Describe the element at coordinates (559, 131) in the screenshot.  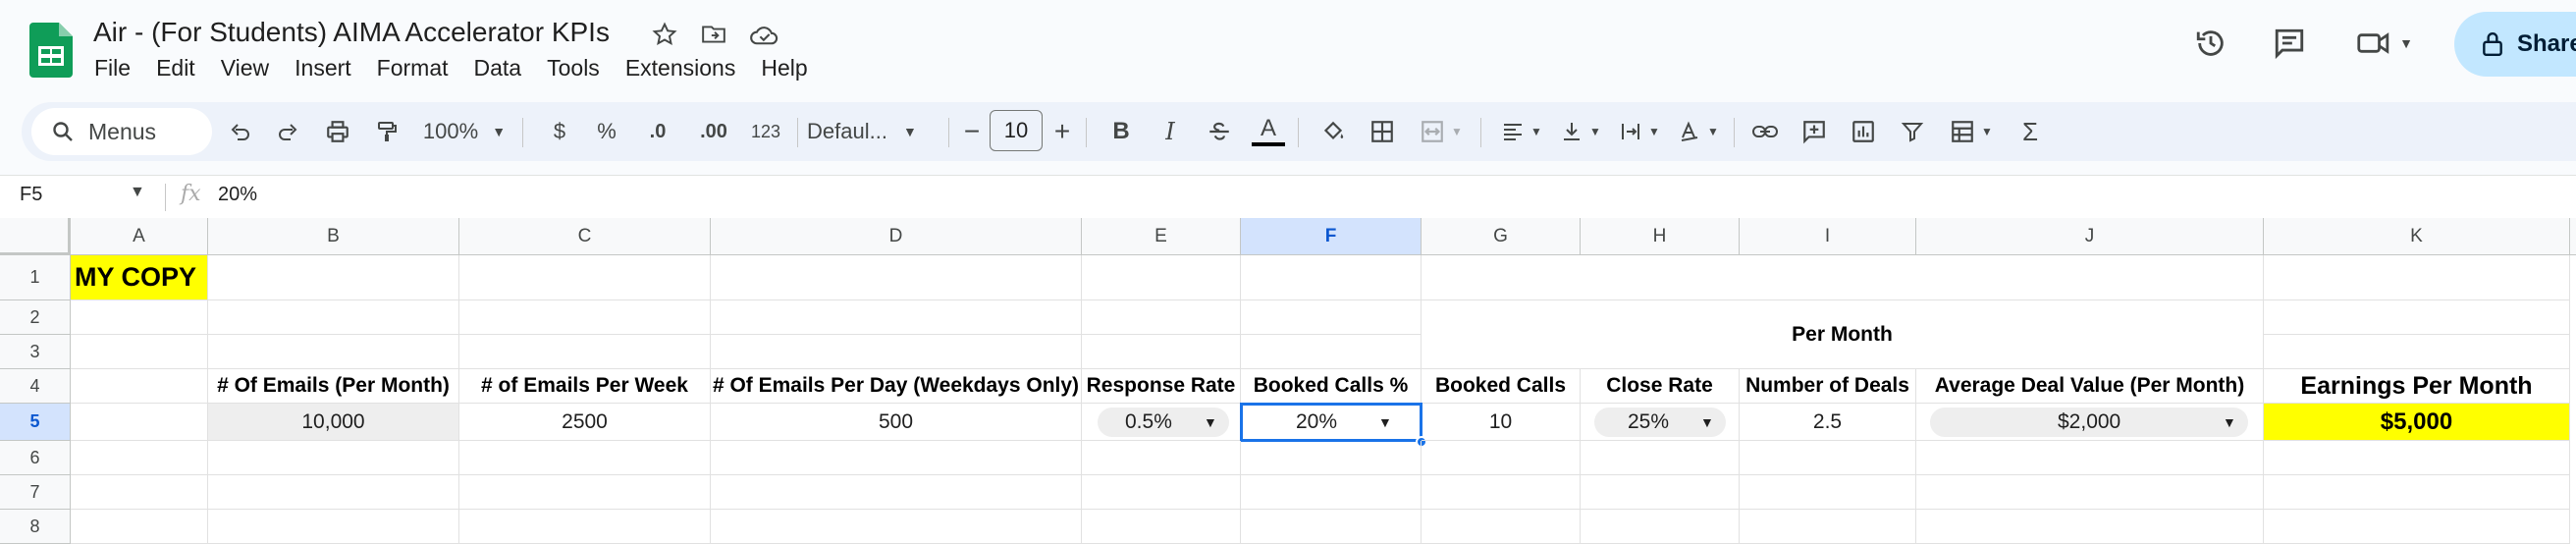
I see `currency-format-button: $` at that location.